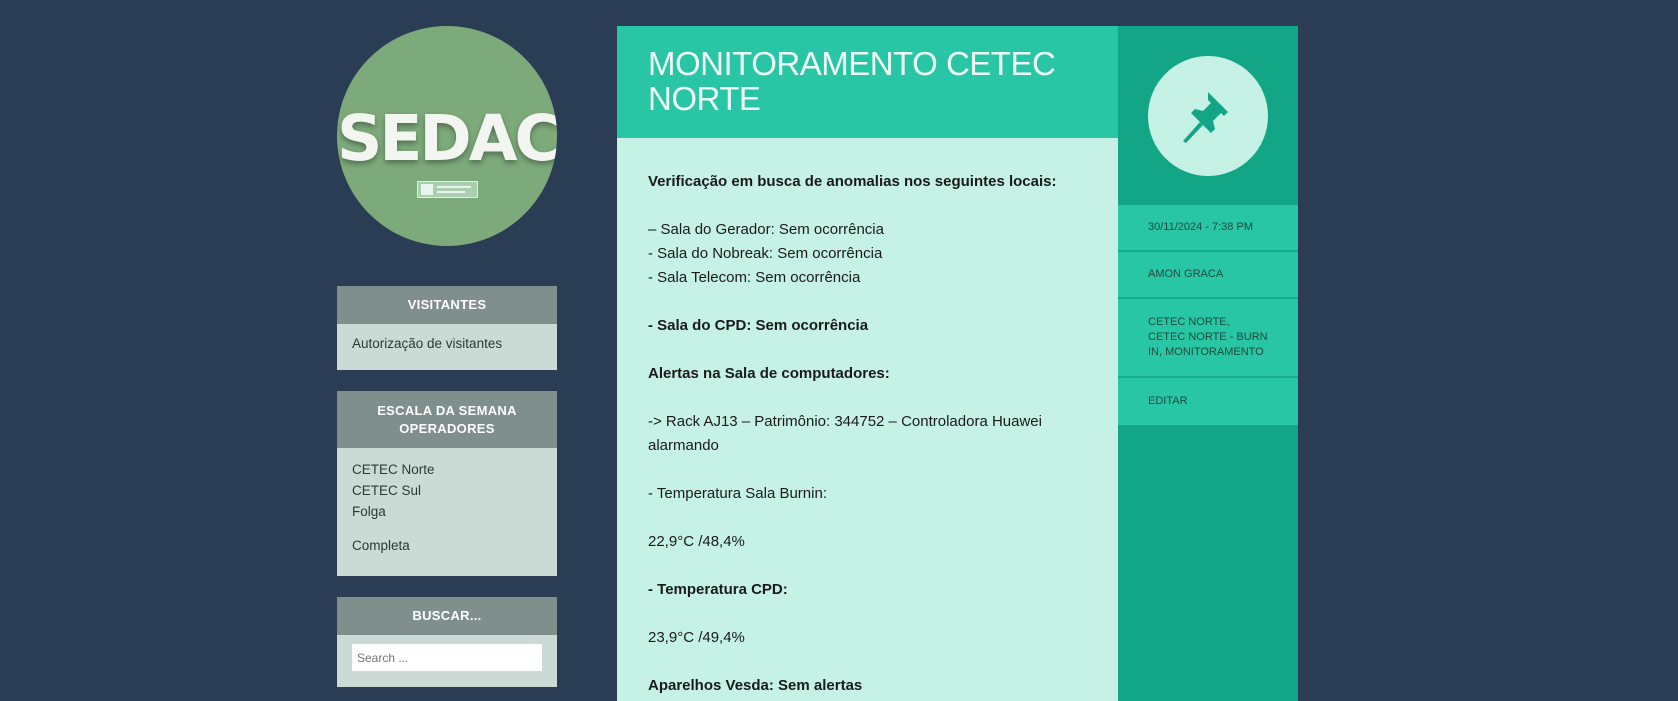 This screenshot has width=1678, height=701. Describe the element at coordinates (447, 189) in the screenshot. I see `camara-logo-badge` at that location.